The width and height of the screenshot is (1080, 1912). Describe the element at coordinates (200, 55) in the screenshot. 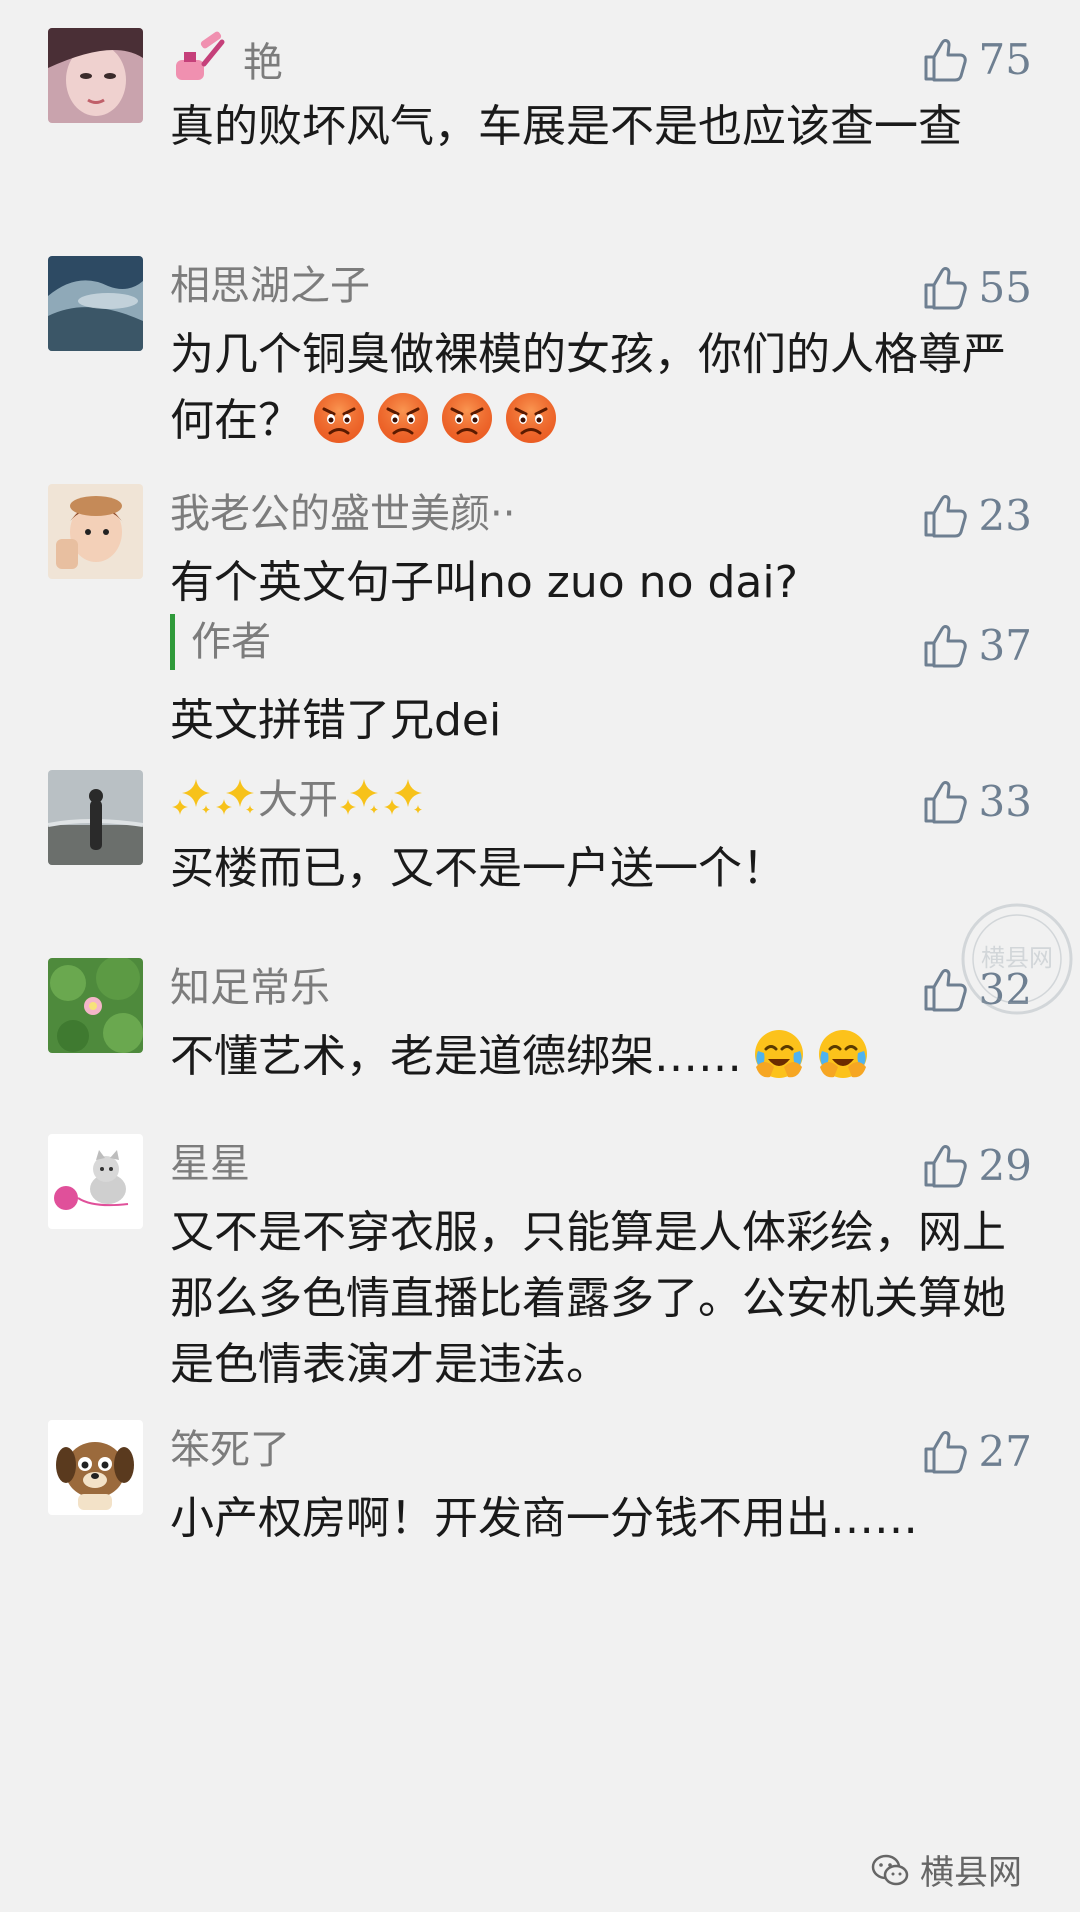

I see `nail-polish-icon` at that location.